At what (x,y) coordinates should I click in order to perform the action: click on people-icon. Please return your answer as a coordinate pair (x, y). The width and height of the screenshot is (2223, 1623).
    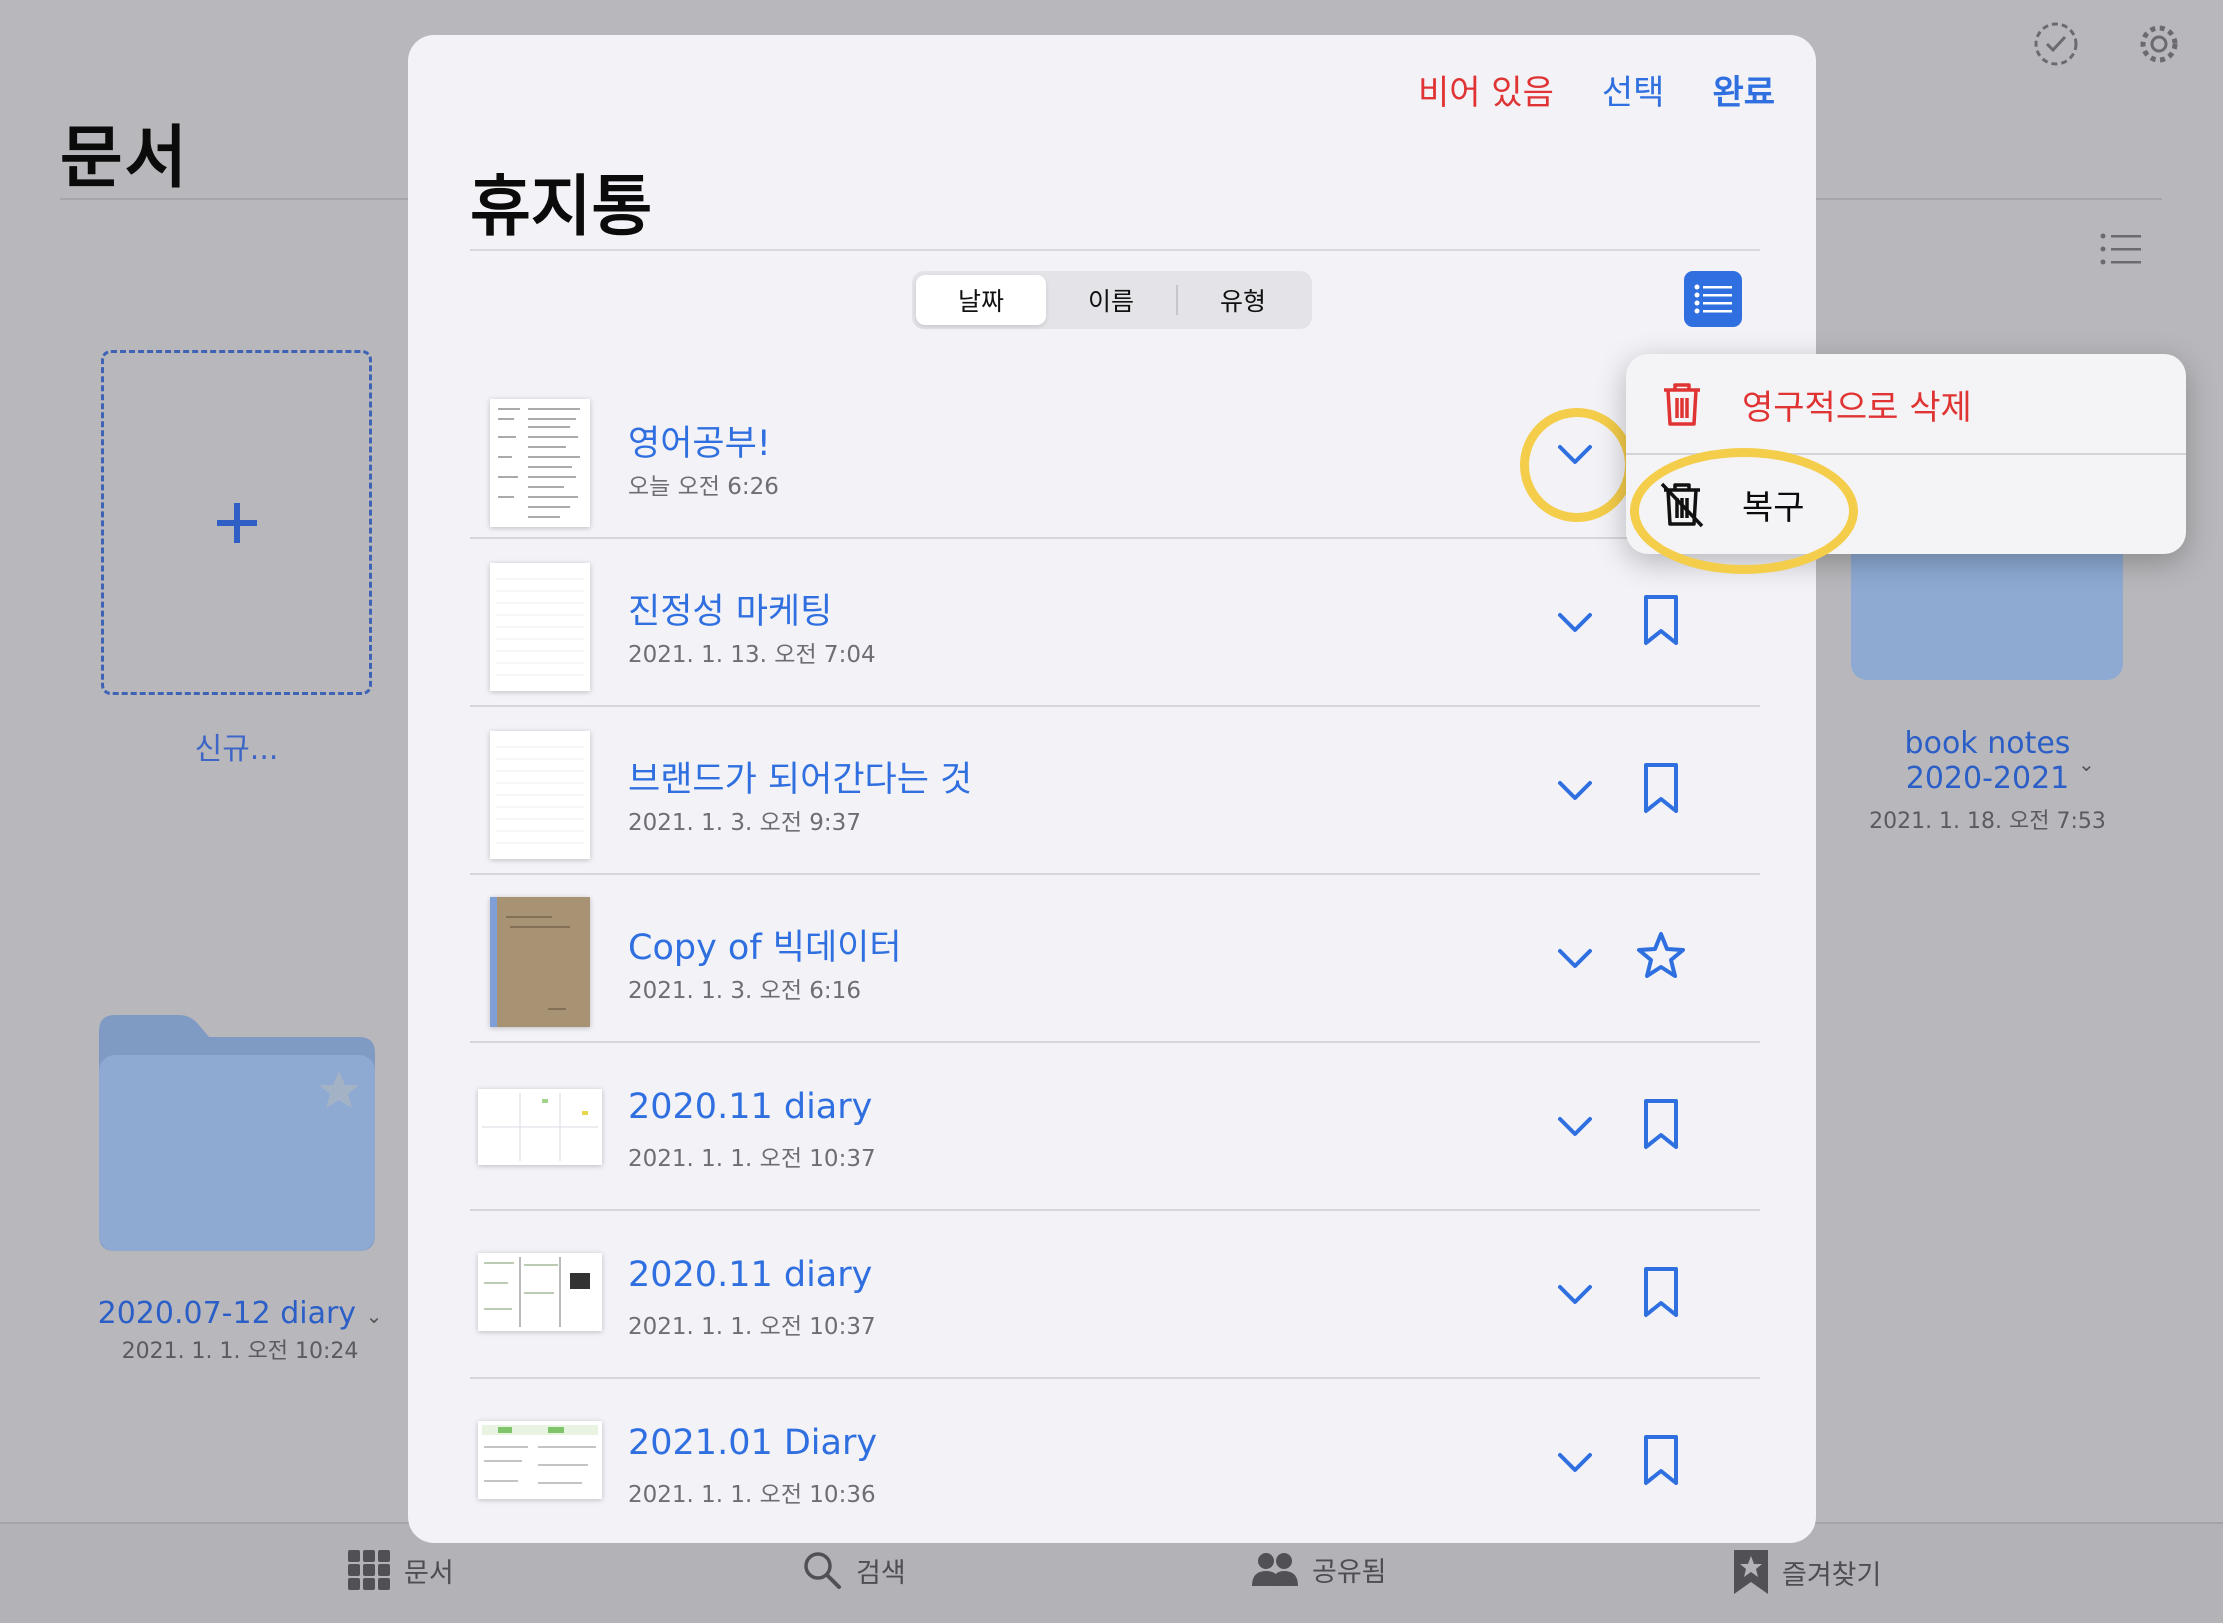
    Looking at the image, I should click on (1275, 1569).